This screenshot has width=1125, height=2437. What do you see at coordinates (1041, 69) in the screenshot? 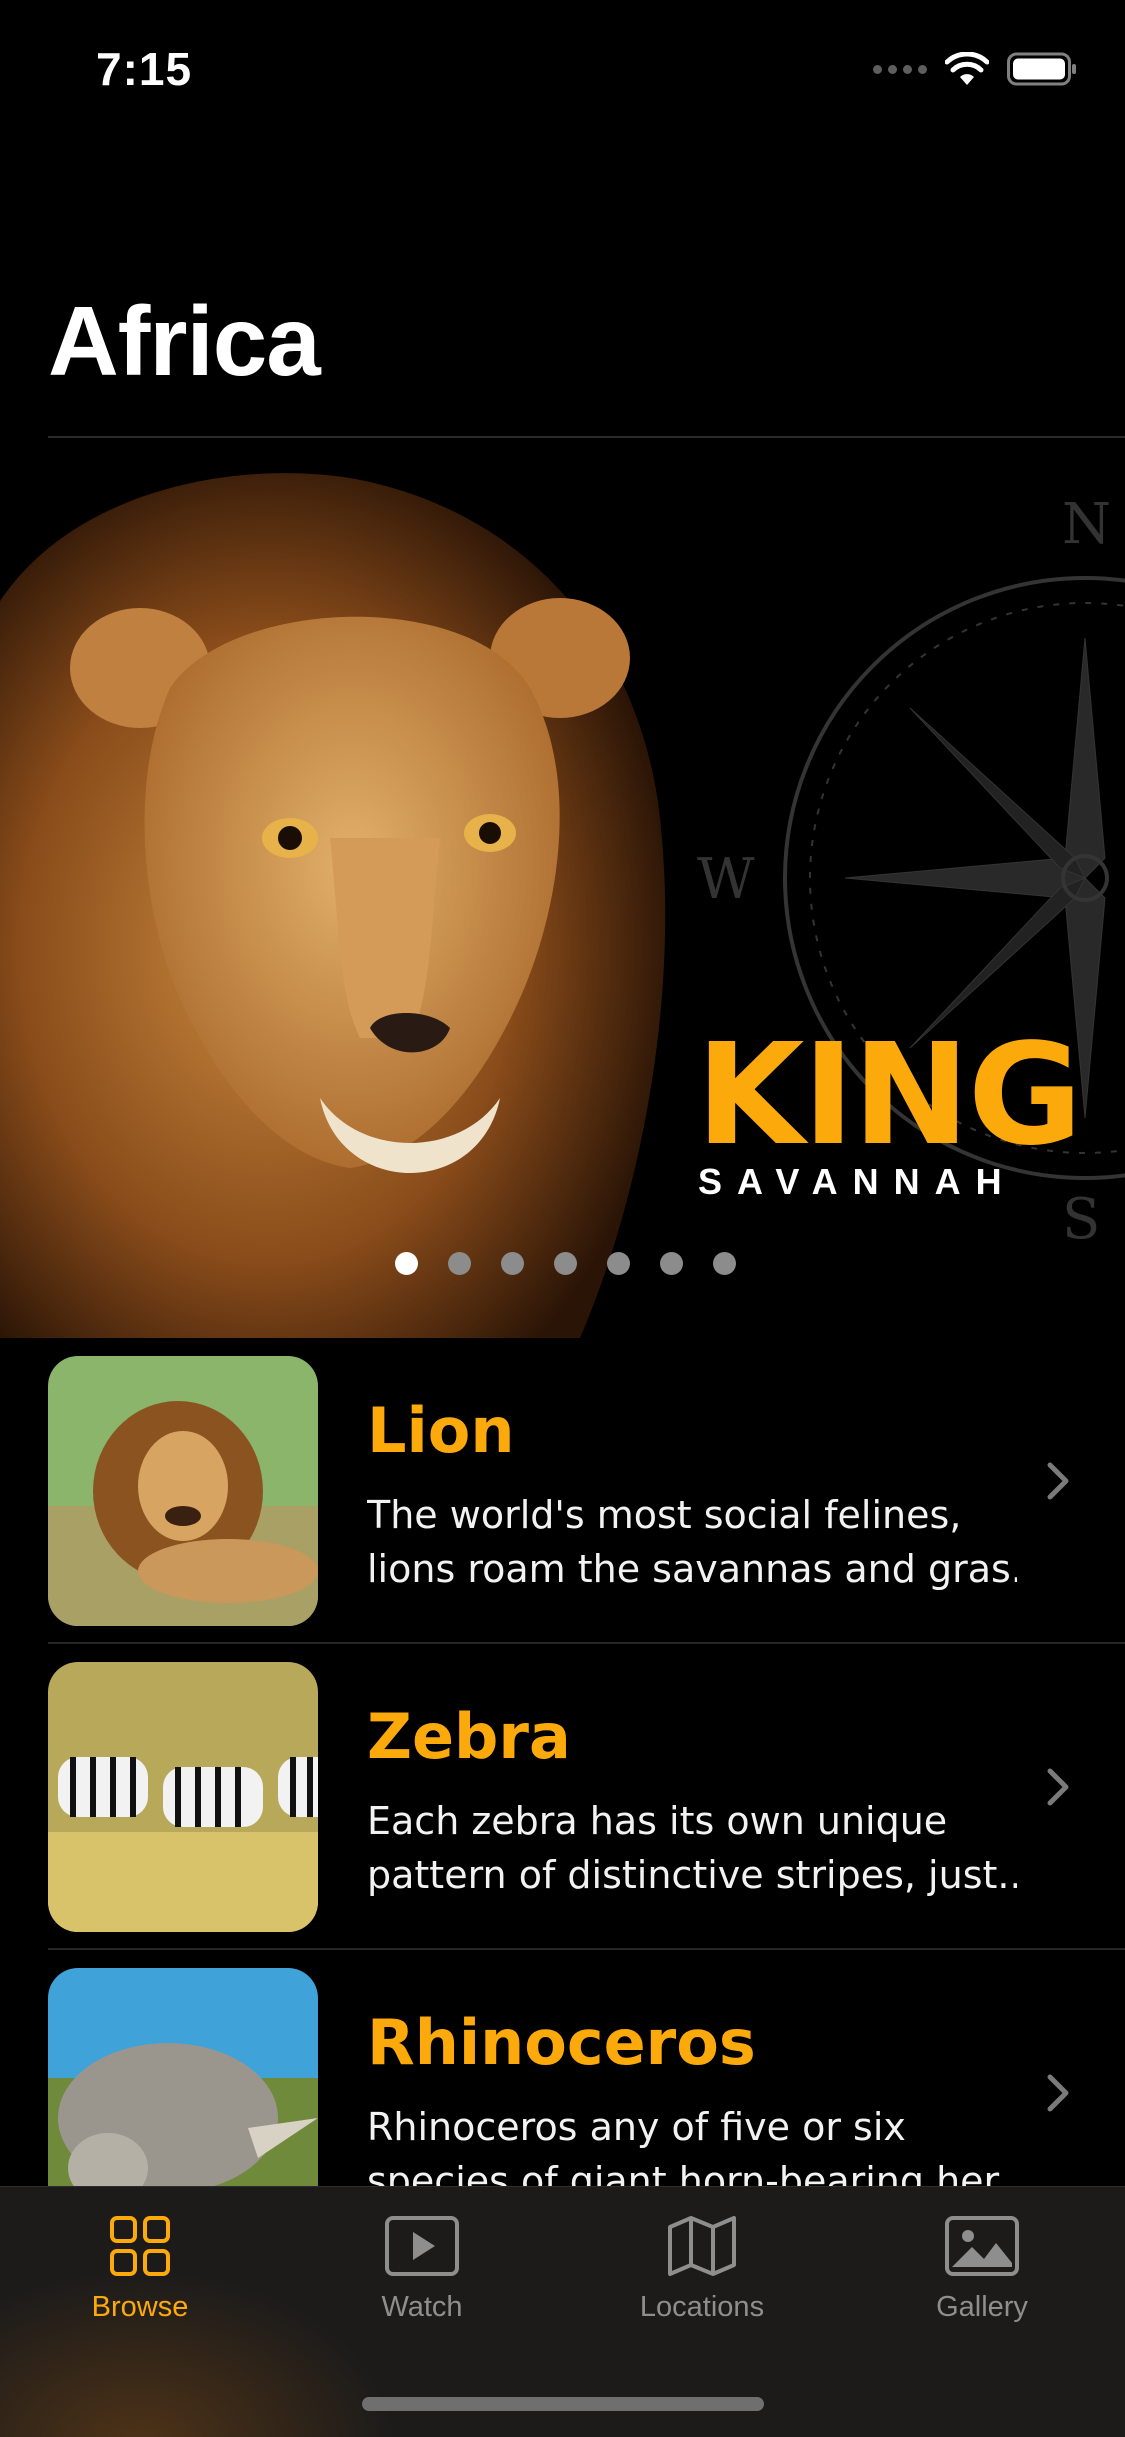
I see `battery-icon` at bounding box center [1041, 69].